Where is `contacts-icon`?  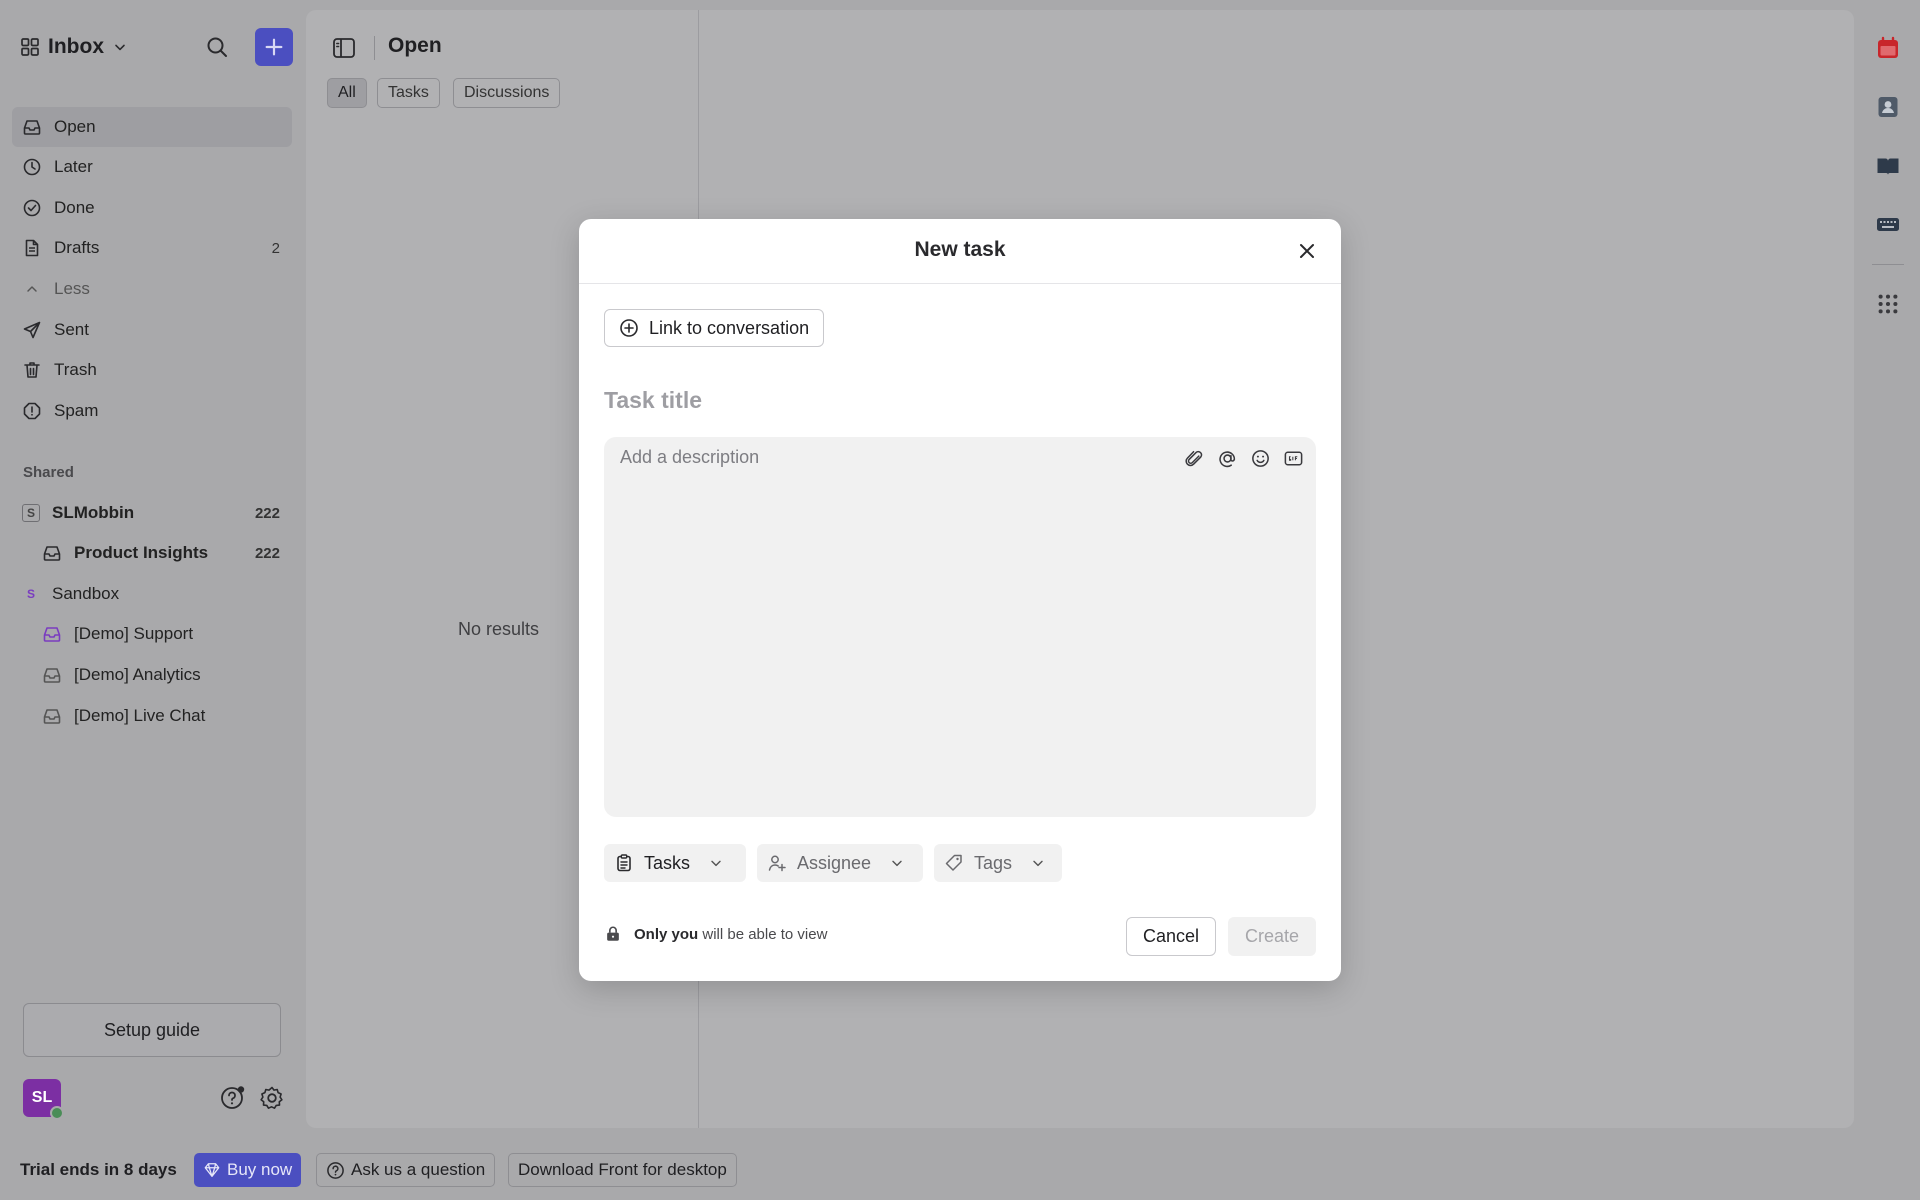 contacts-icon is located at coordinates (1888, 107).